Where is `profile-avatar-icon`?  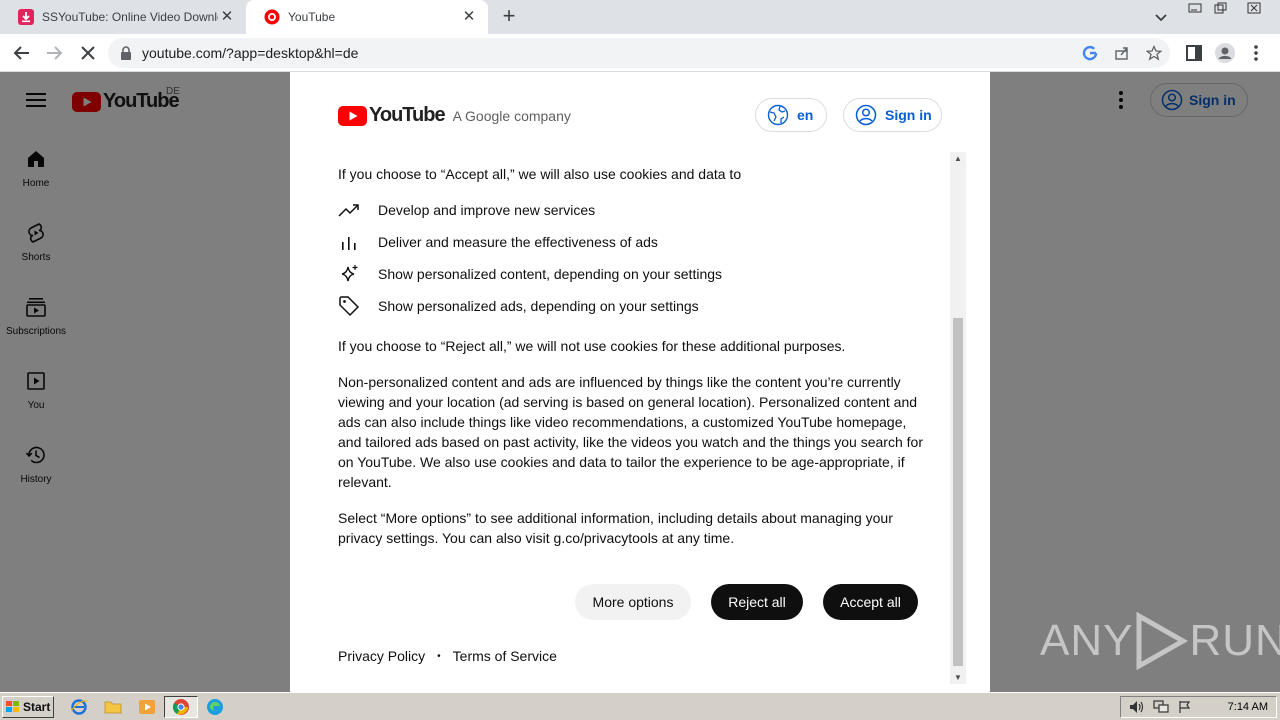 profile-avatar-icon is located at coordinates (1225, 53).